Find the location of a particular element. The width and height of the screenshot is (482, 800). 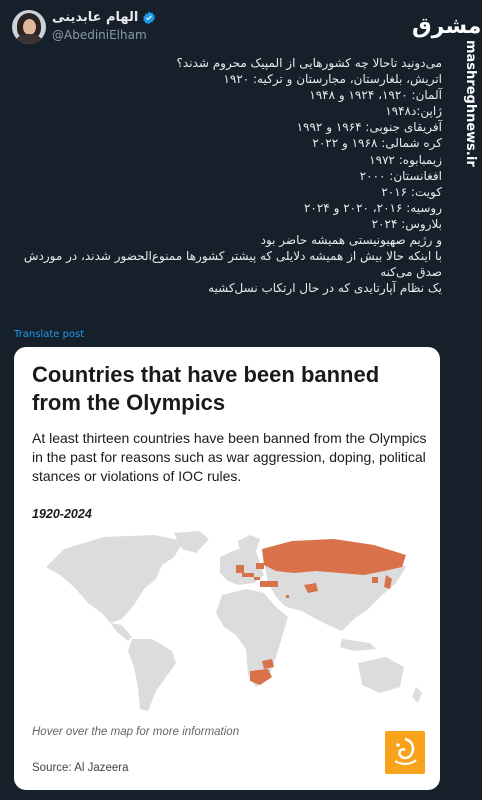

map-land-indonesia is located at coordinates (358, 645).